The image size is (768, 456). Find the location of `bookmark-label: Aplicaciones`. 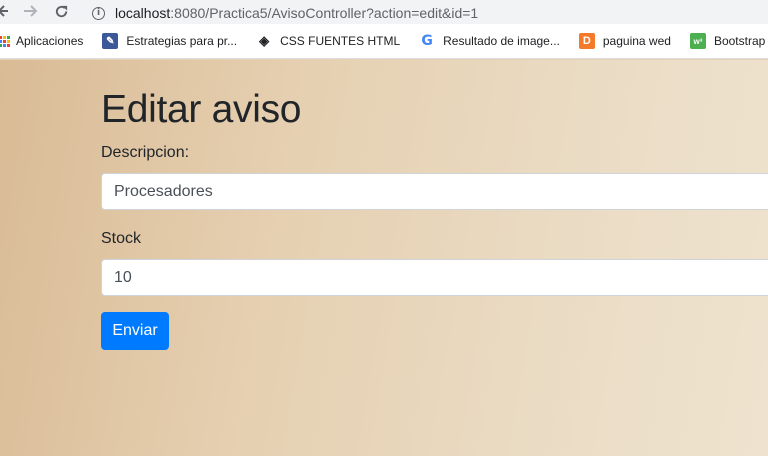

bookmark-label: Aplicaciones is located at coordinates (50, 41).